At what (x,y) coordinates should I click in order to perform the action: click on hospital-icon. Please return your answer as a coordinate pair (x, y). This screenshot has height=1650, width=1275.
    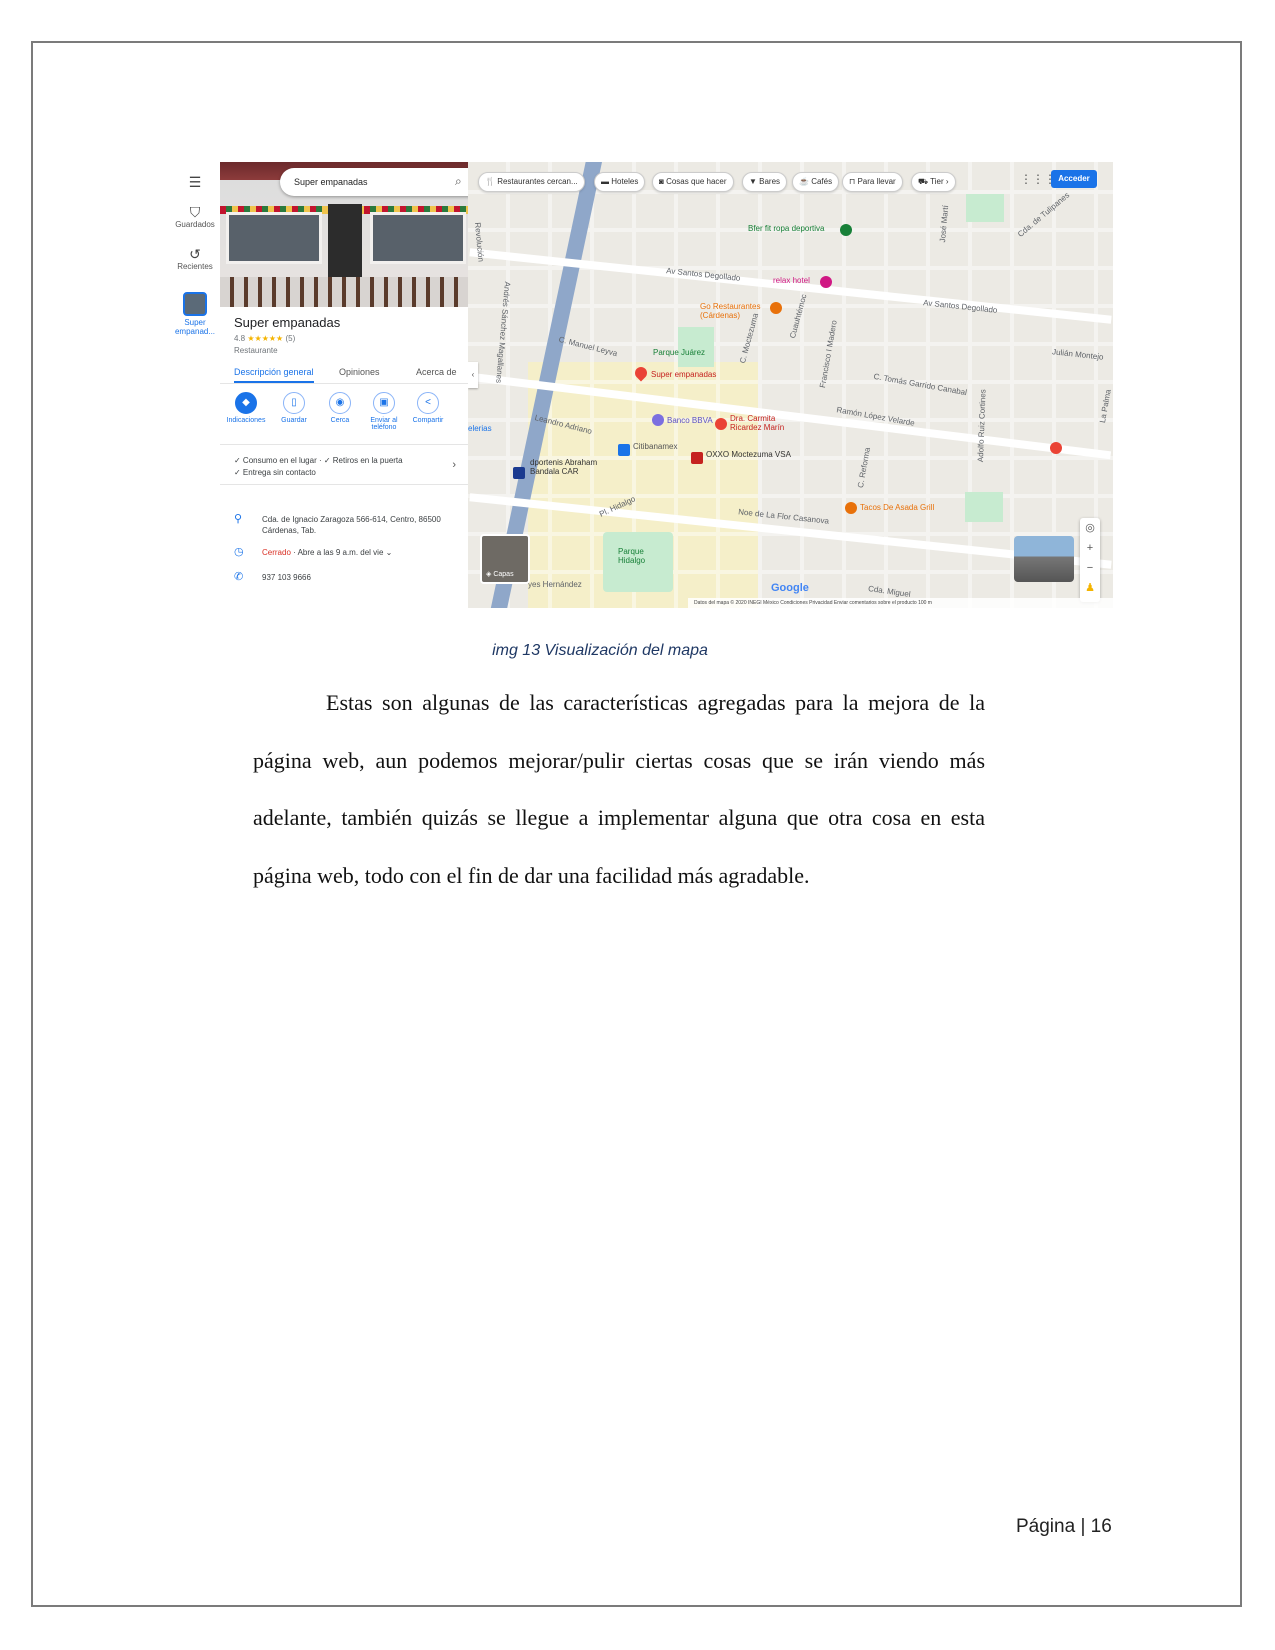
    Looking at the image, I should click on (1056, 448).